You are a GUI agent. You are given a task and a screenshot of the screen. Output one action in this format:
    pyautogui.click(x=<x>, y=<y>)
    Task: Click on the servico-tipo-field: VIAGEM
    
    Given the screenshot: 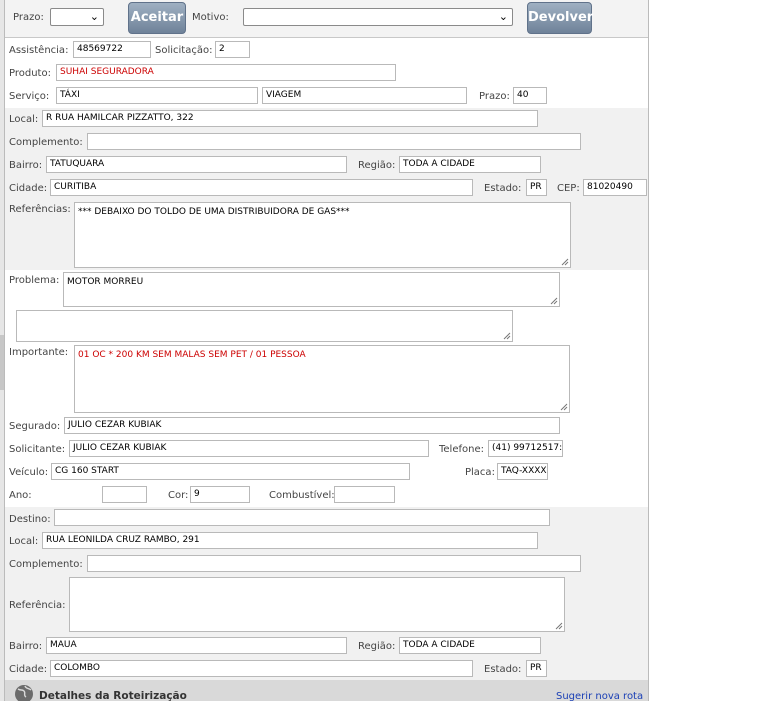 What is the action you would take?
    pyautogui.click(x=364, y=95)
    